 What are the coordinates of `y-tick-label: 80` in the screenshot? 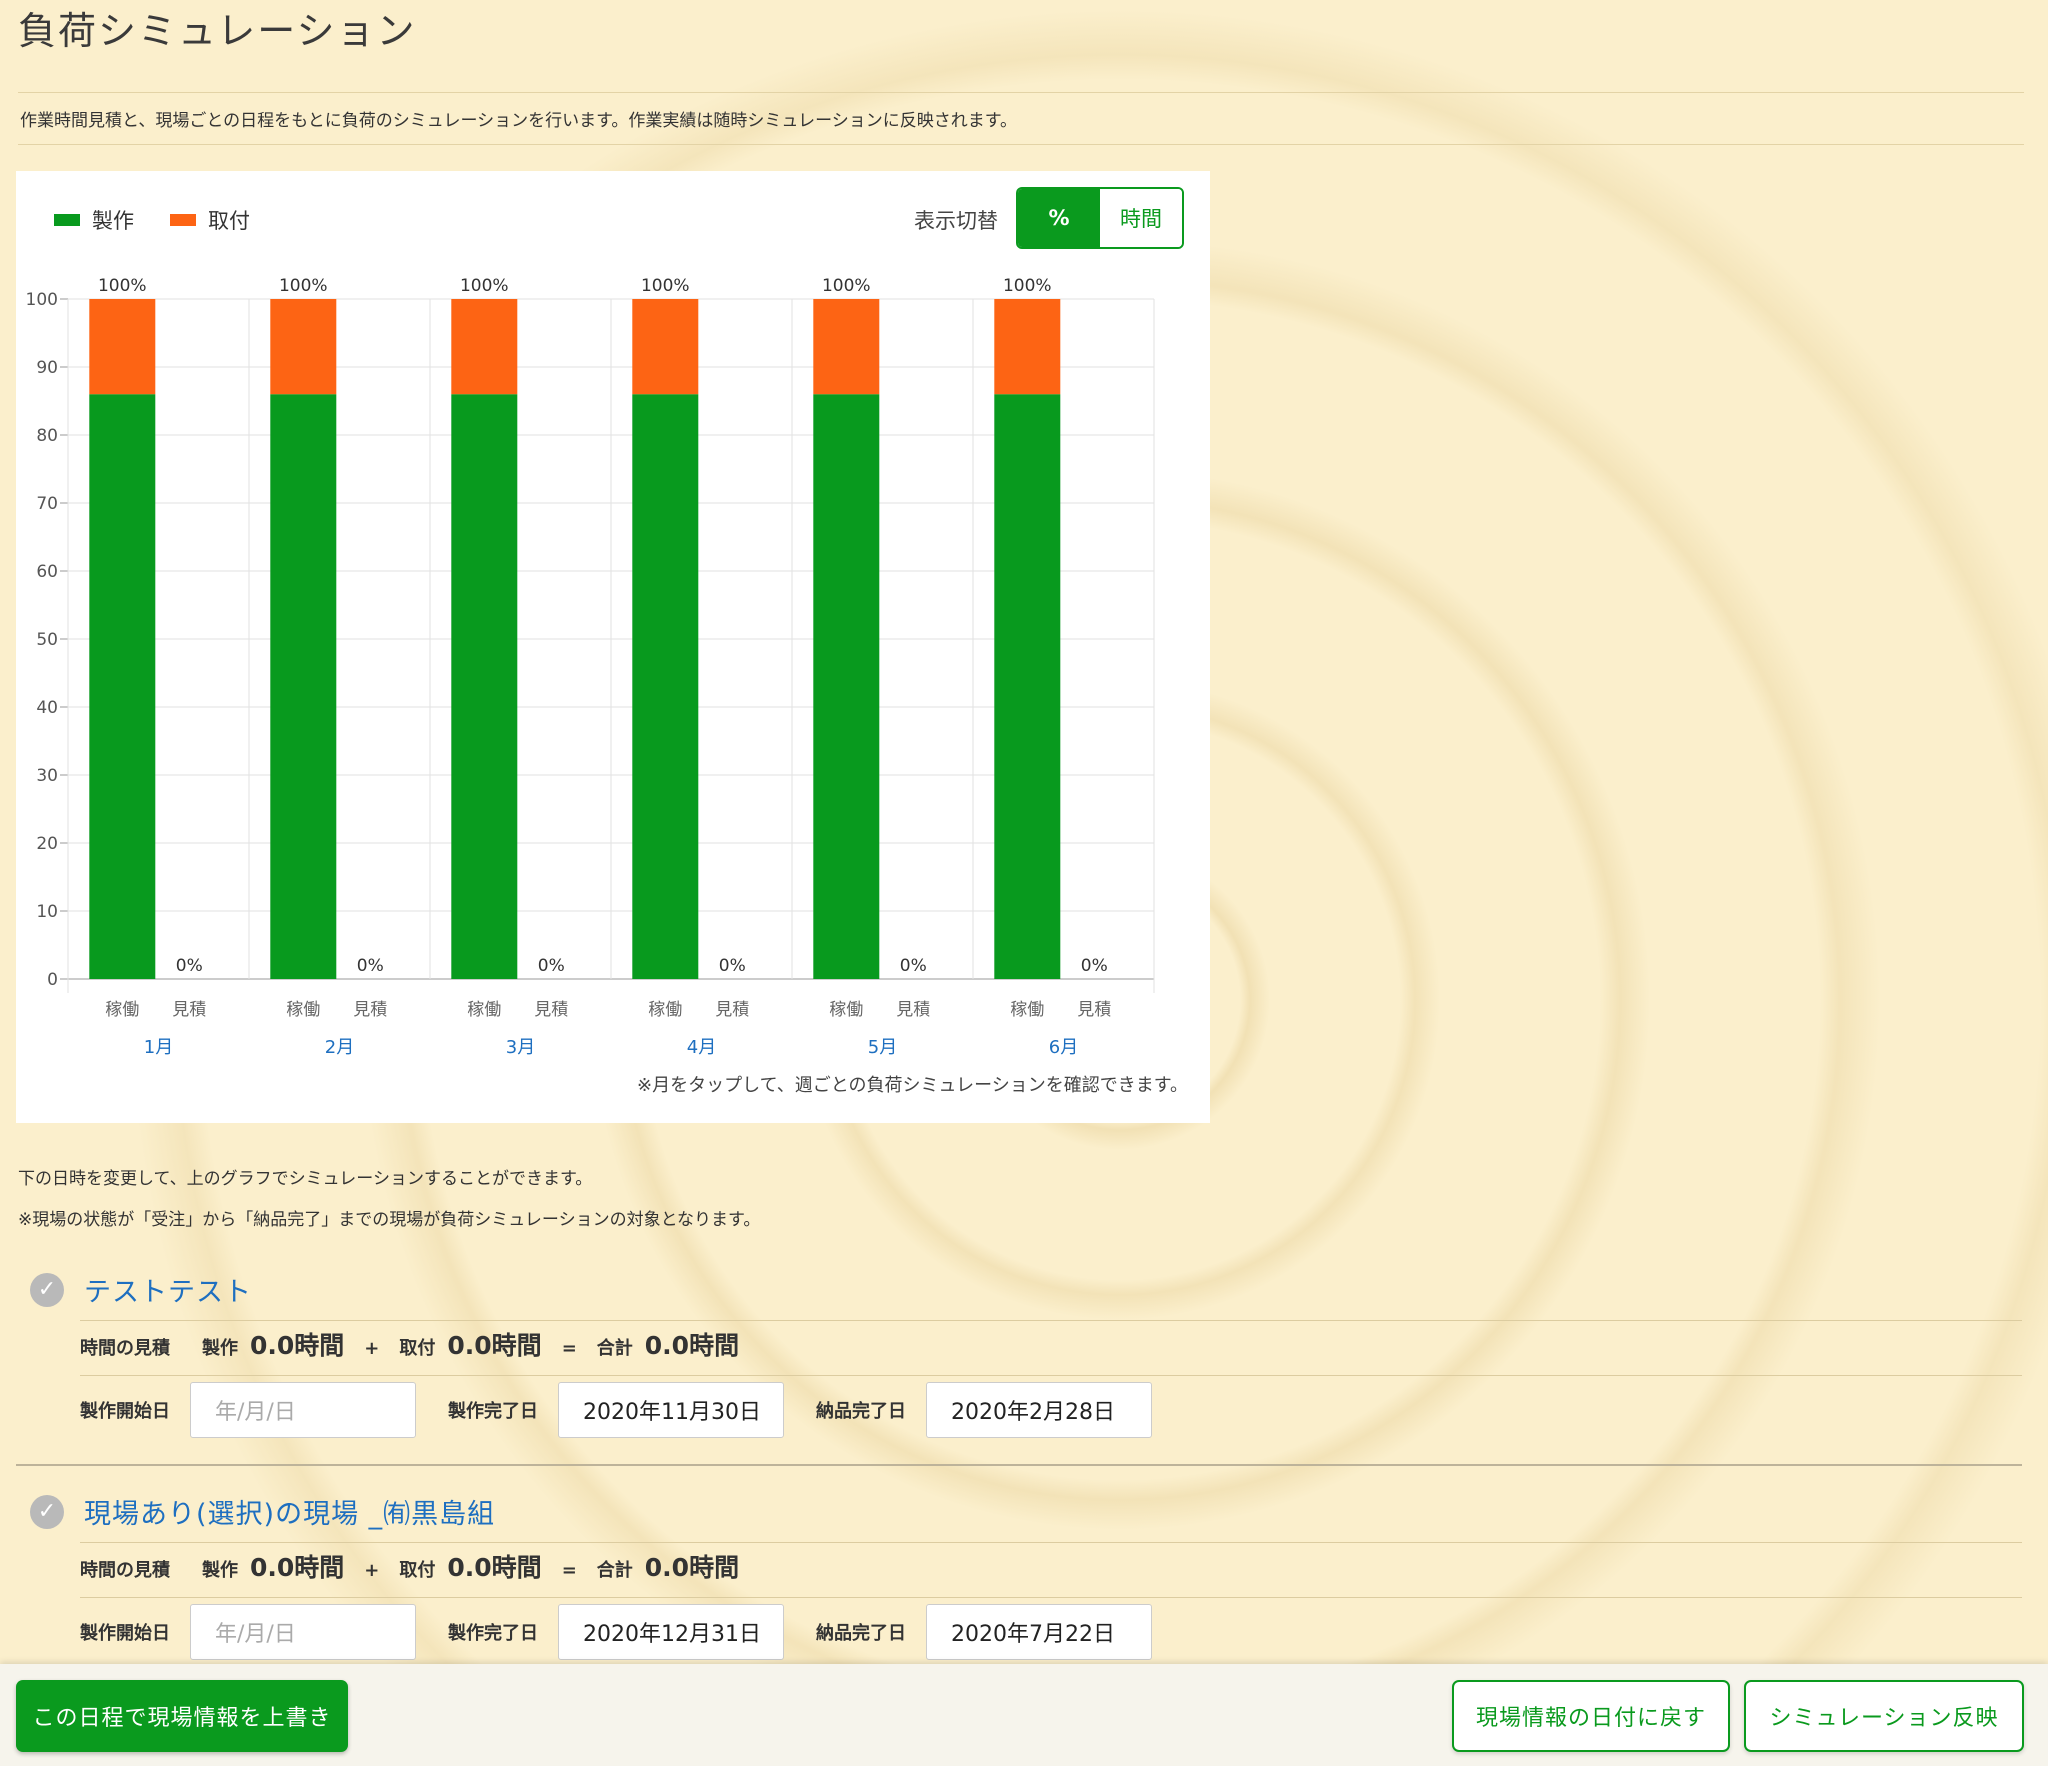 It's located at (47, 436).